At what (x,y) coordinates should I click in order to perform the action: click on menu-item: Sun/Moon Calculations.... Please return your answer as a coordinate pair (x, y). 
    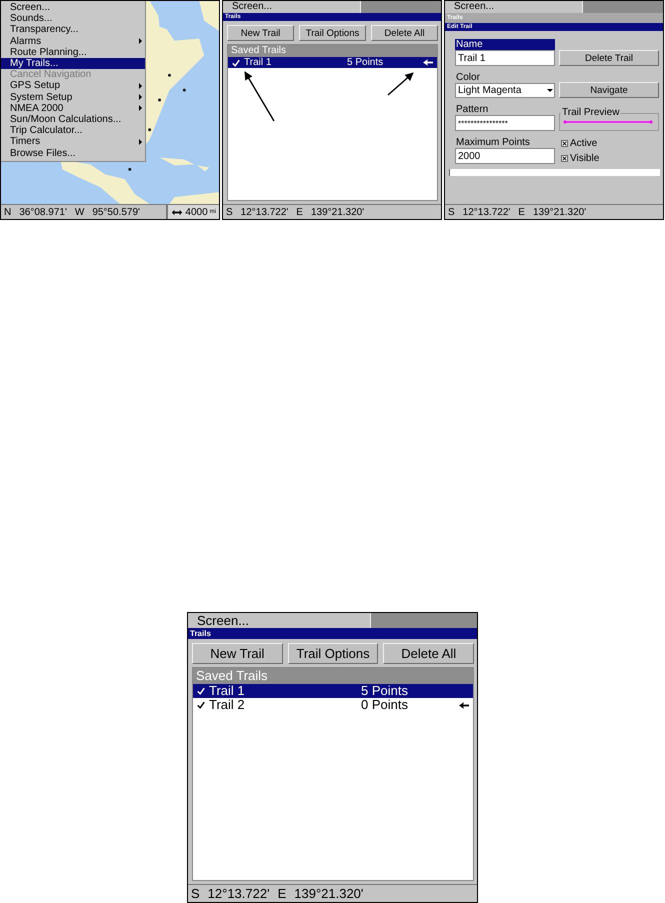
    Looking at the image, I should click on (73, 120).